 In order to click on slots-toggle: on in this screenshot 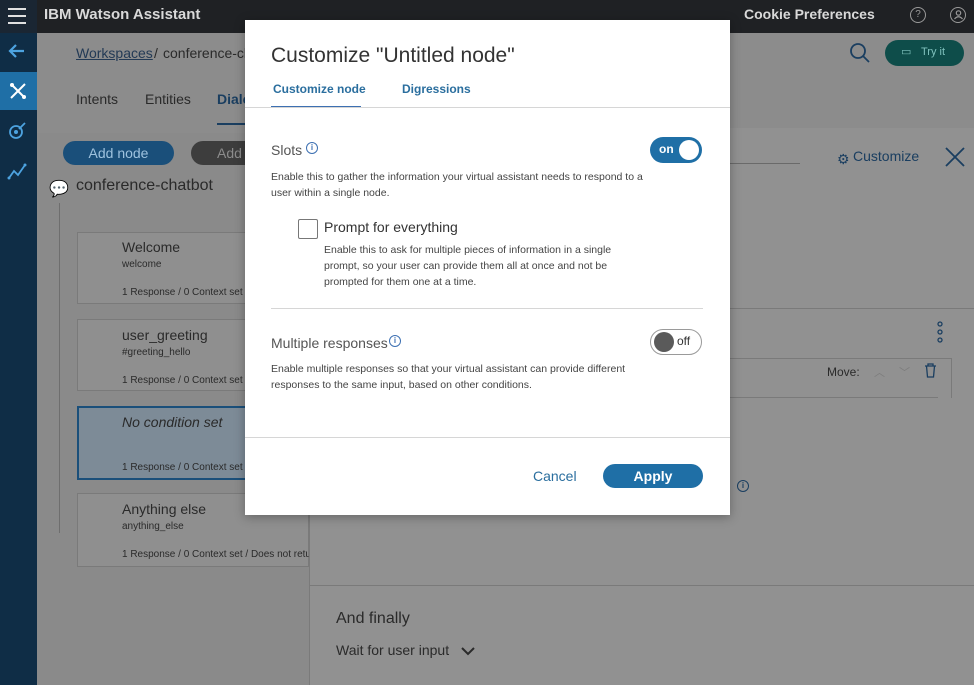, I will do `click(676, 150)`.